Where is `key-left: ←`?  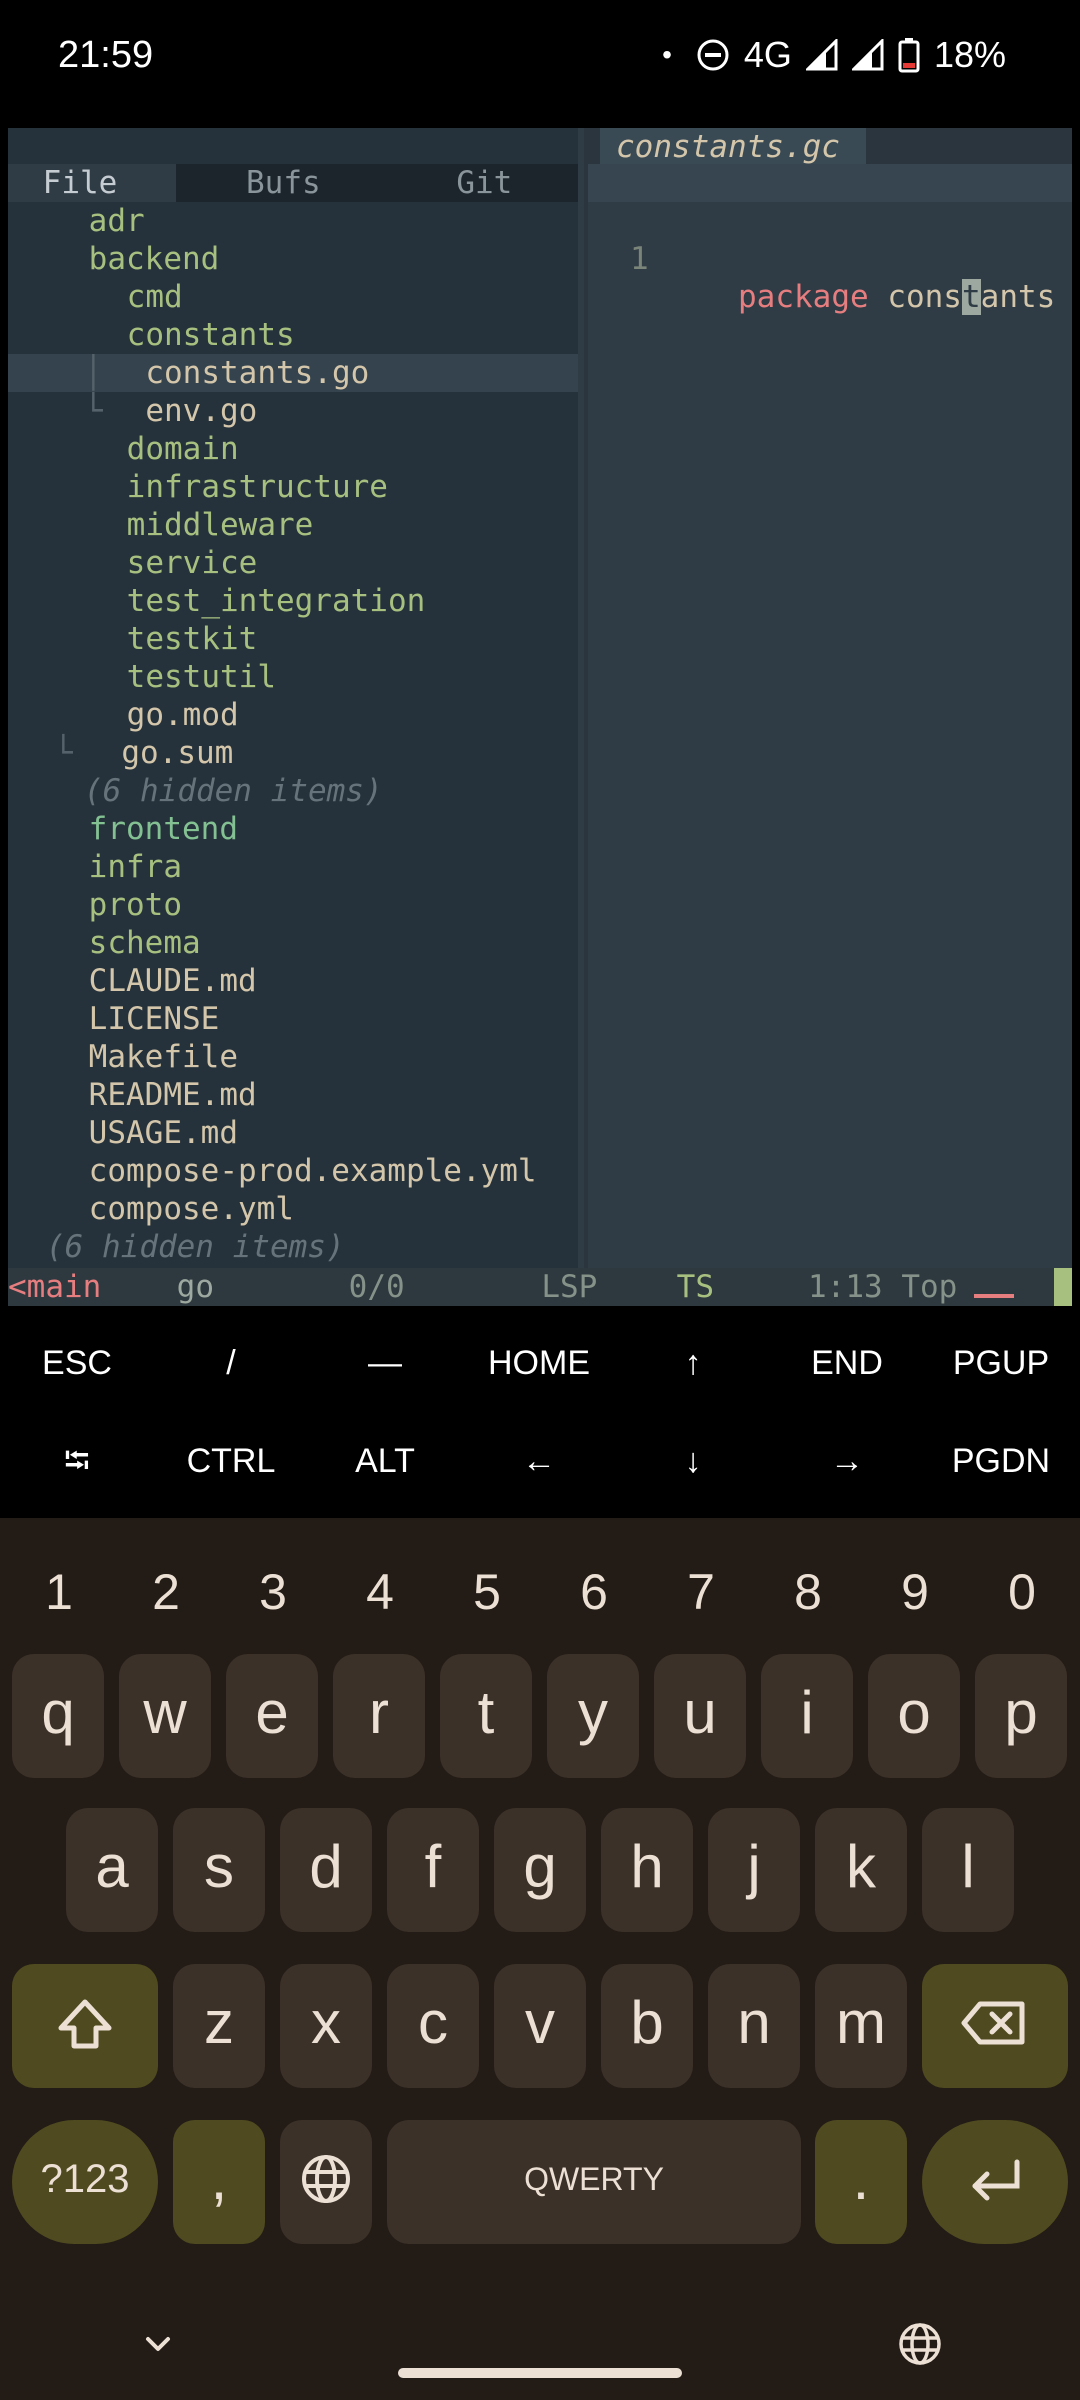 key-left: ← is located at coordinates (539, 1461).